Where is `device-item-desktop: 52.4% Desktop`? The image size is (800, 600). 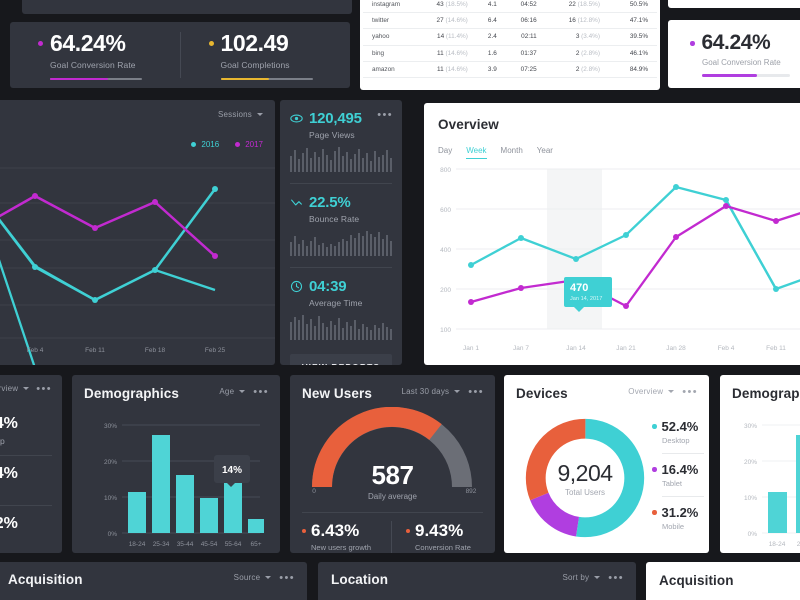 device-item-desktop: 52.4% Desktop is located at coordinates (26, 430).